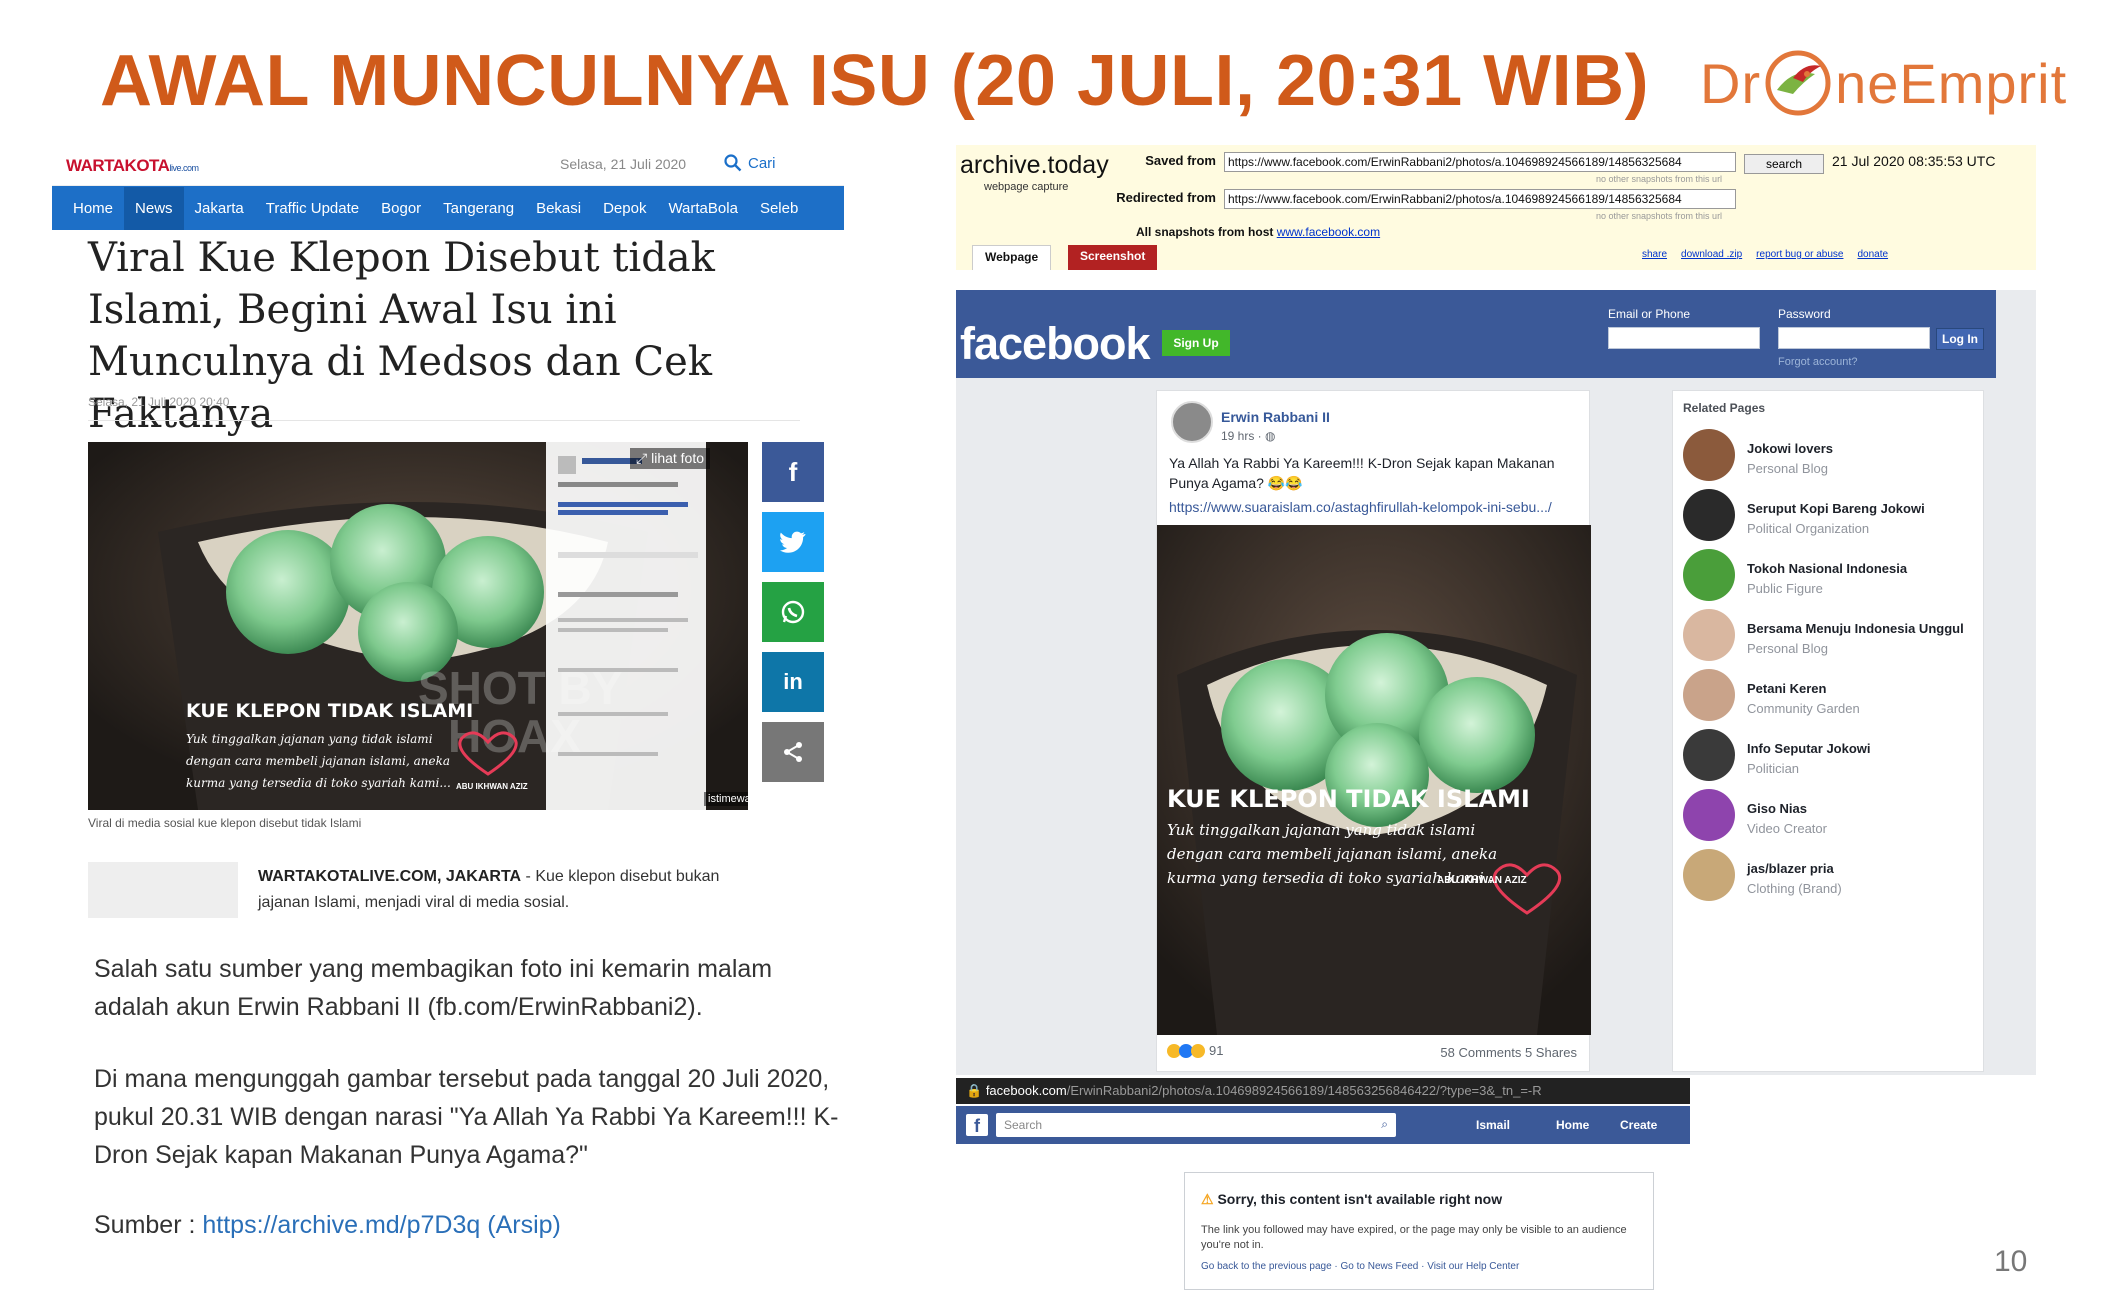 The image size is (2104, 1314). Describe the element at coordinates (670, 458) in the screenshot. I see `photo-expand-link: ⤢ lihat foto` at that location.